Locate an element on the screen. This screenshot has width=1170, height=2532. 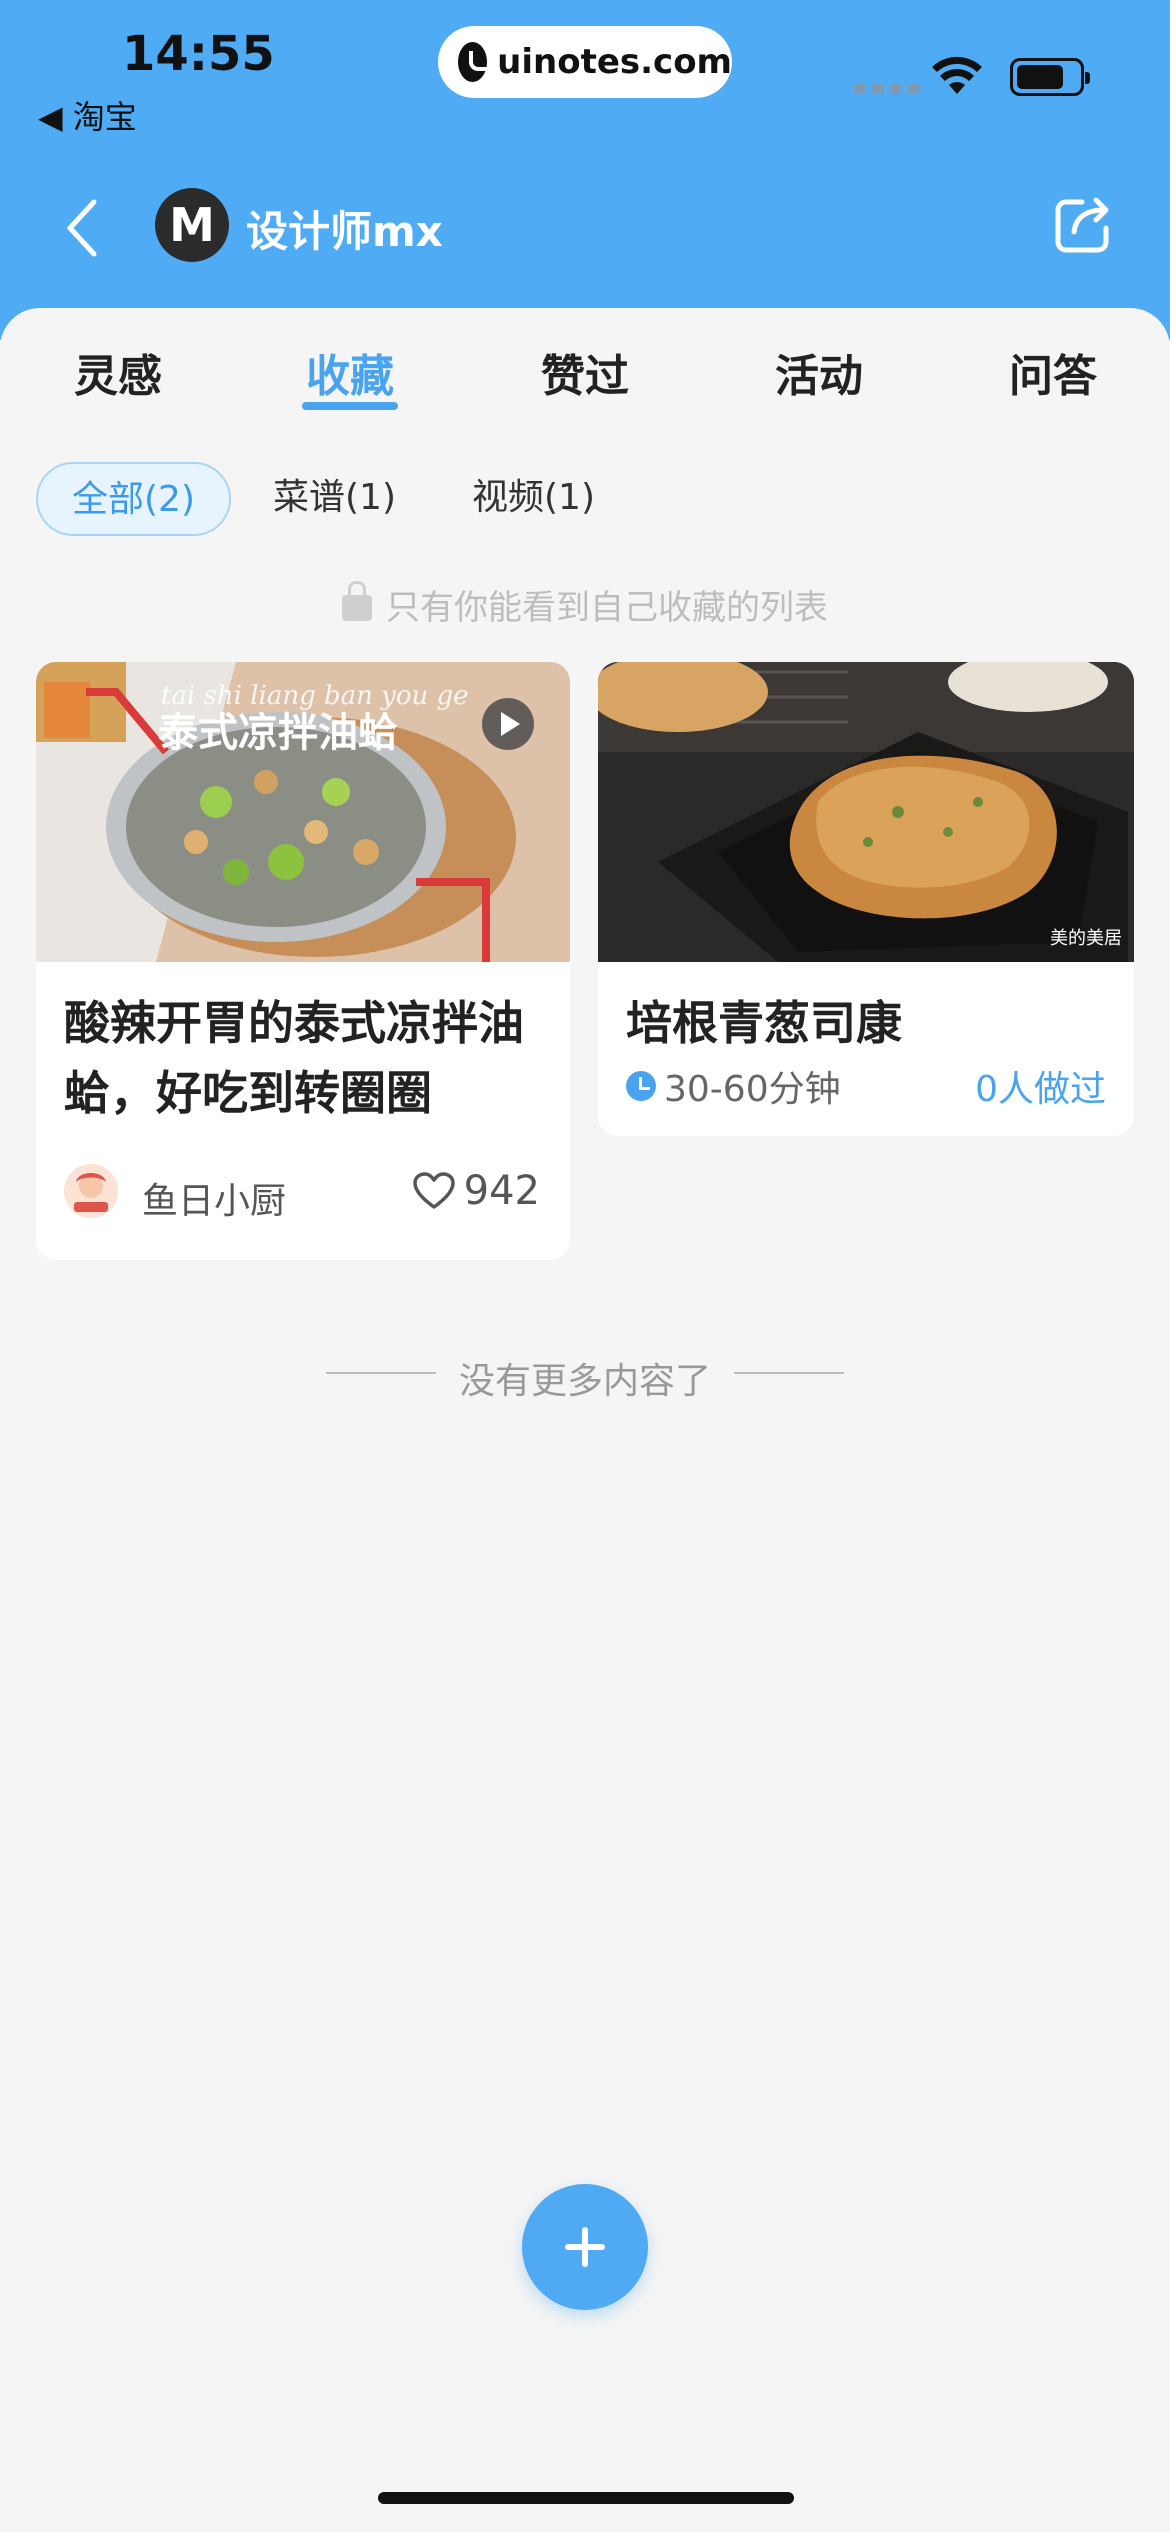
privacy-note-text: 只有你能看到自己收藏的列表 is located at coordinates (607, 608).